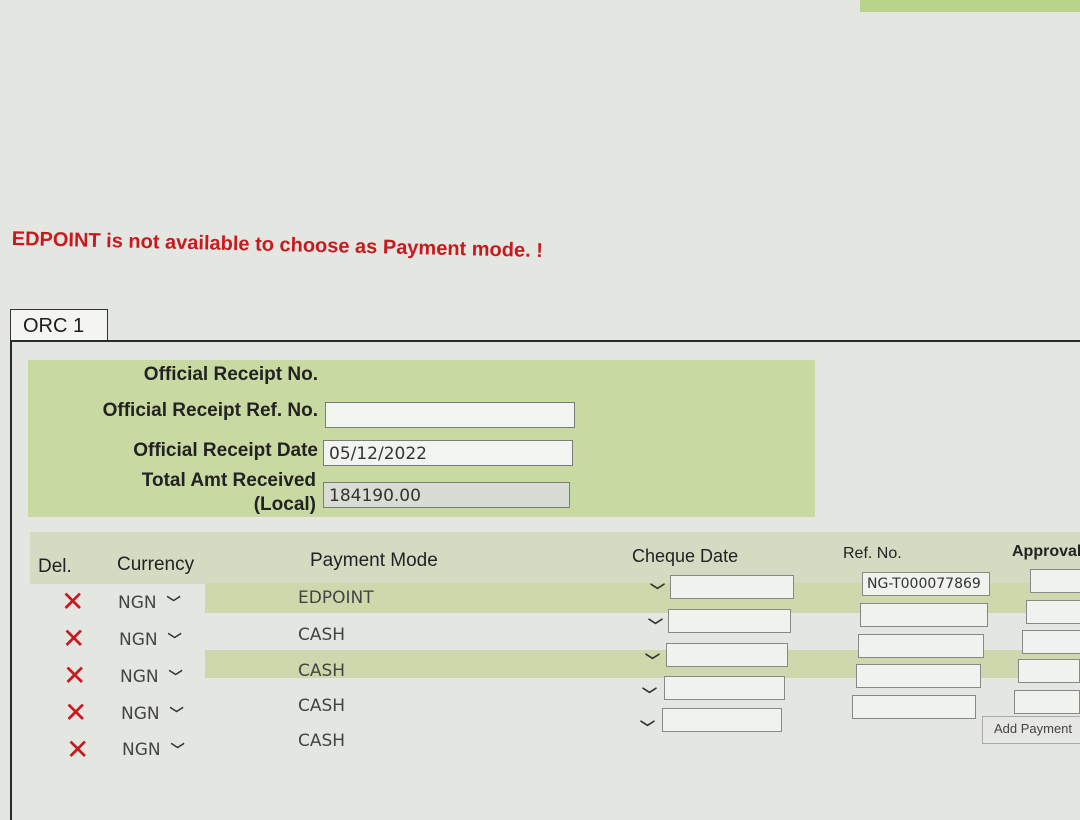 The height and width of the screenshot is (820, 1080). Describe the element at coordinates (374, 560) in the screenshot. I see `col-header-payment-mode: Payment Mode` at that location.